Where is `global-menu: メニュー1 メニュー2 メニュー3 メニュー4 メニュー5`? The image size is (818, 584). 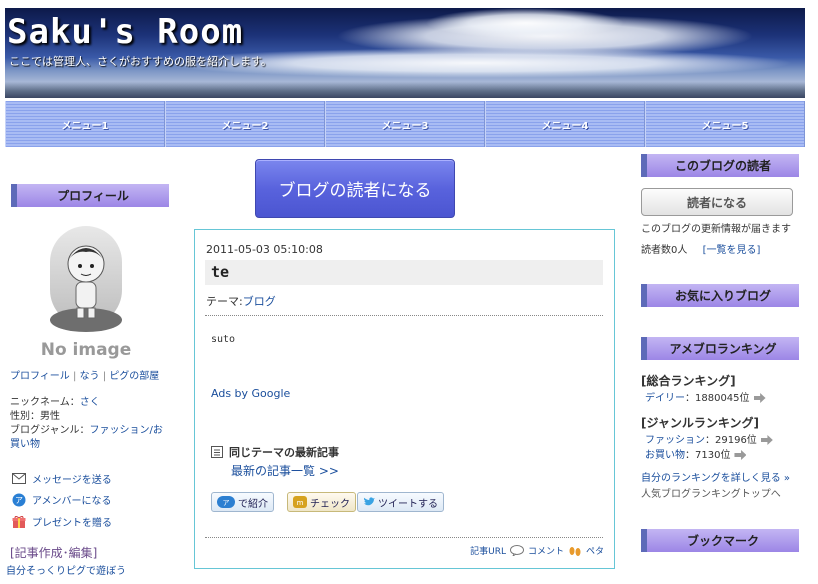
global-menu: メニュー1 メニュー2 メニュー3 メニュー4 メニュー5 is located at coordinates (405, 124).